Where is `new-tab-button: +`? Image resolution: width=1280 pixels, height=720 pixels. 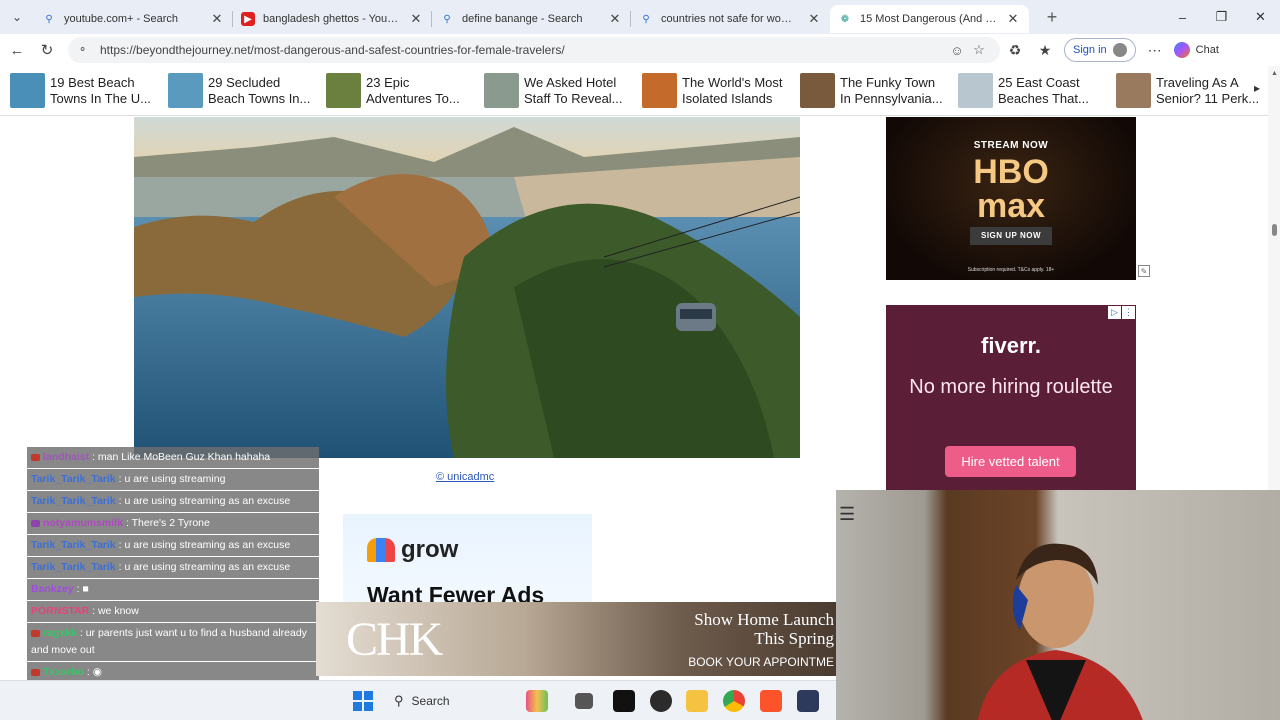
new-tab-button: + is located at coordinates (1052, 17).